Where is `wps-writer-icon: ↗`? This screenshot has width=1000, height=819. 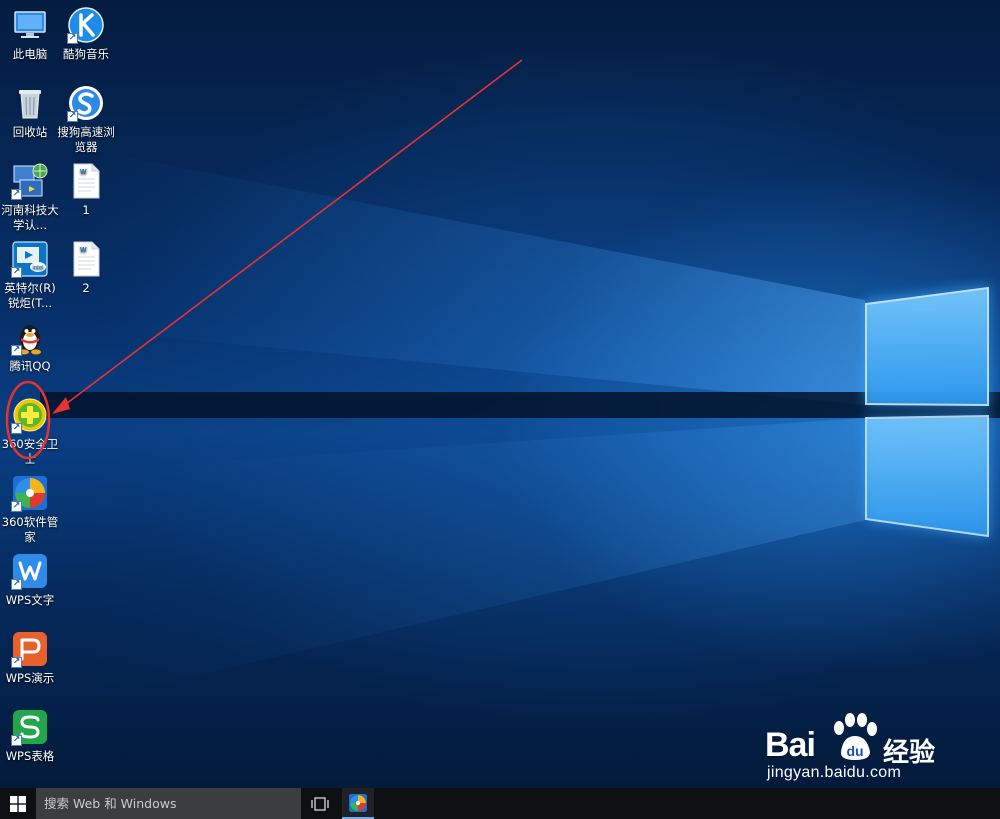 wps-writer-icon: ↗ is located at coordinates (30, 571).